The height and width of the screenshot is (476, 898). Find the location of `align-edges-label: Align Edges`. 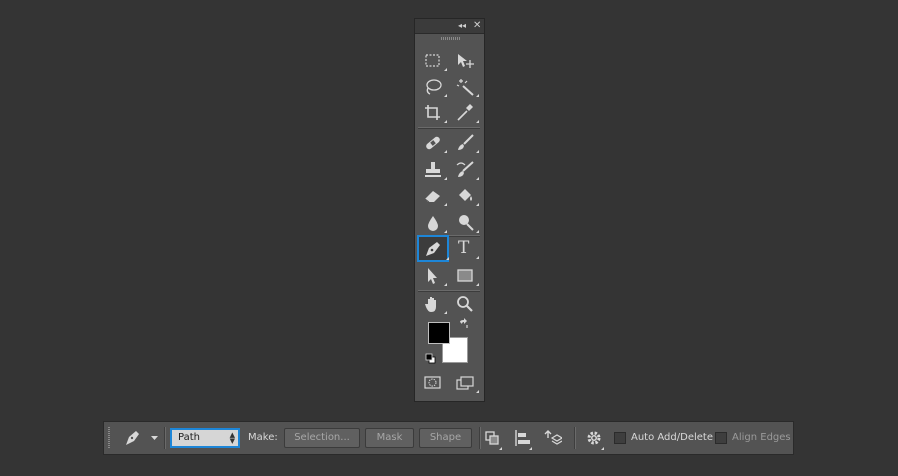

align-edges-label: Align Edges is located at coordinates (761, 437).